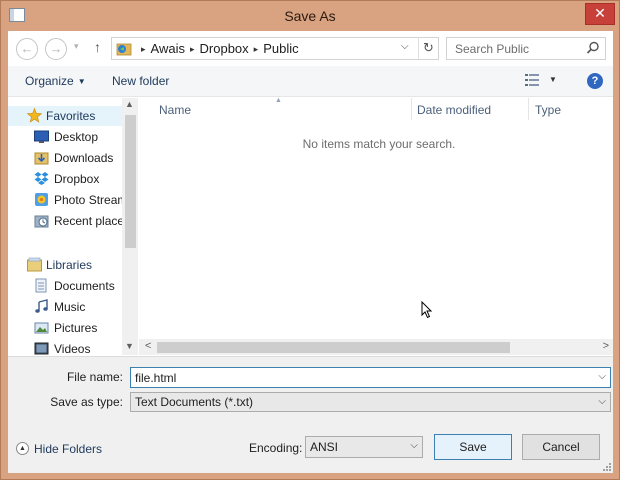 The width and height of the screenshot is (620, 480). I want to click on tree-item-label: Music, so click(70, 307).